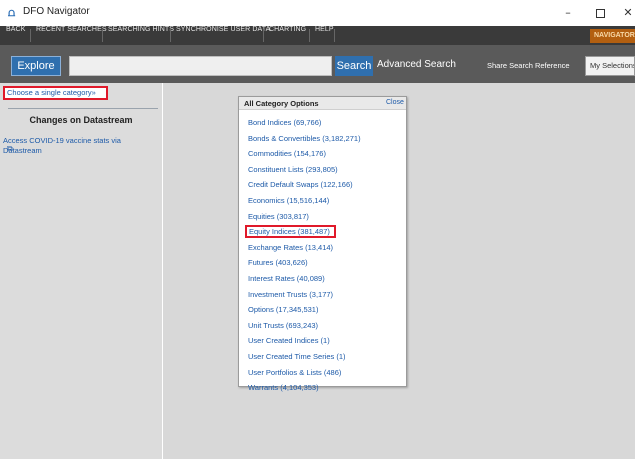 This screenshot has width=635, height=459. Describe the element at coordinates (395, 102) in the screenshot. I see `close-dropdown-button: Close` at that location.